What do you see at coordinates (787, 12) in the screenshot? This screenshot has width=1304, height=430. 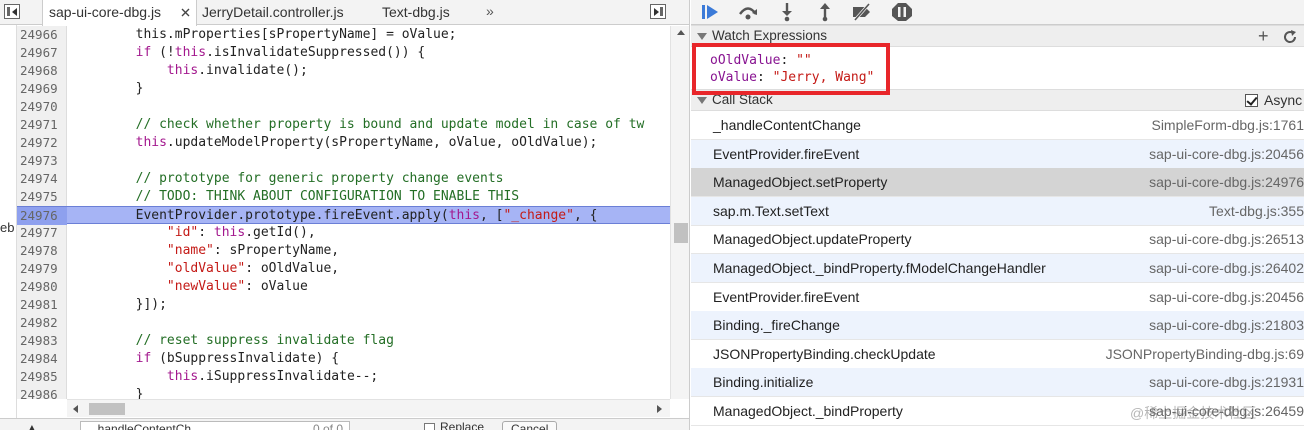 I see `step-into-icon` at bounding box center [787, 12].